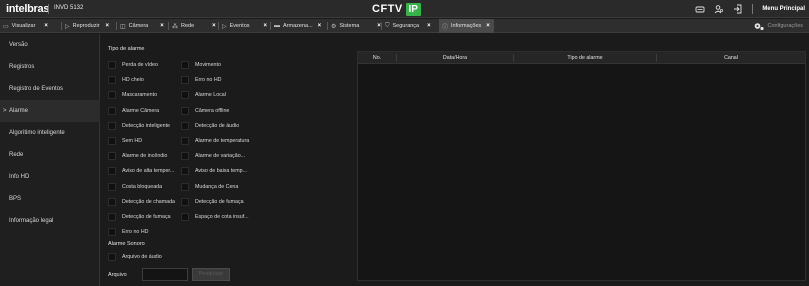 Image resolution: width=809 pixels, height=286 pixels. What do you see at coordinates (50, 155) in the screenshot?
I see `sidebar-item-rede: Rede` at bounding box center [50, 155].